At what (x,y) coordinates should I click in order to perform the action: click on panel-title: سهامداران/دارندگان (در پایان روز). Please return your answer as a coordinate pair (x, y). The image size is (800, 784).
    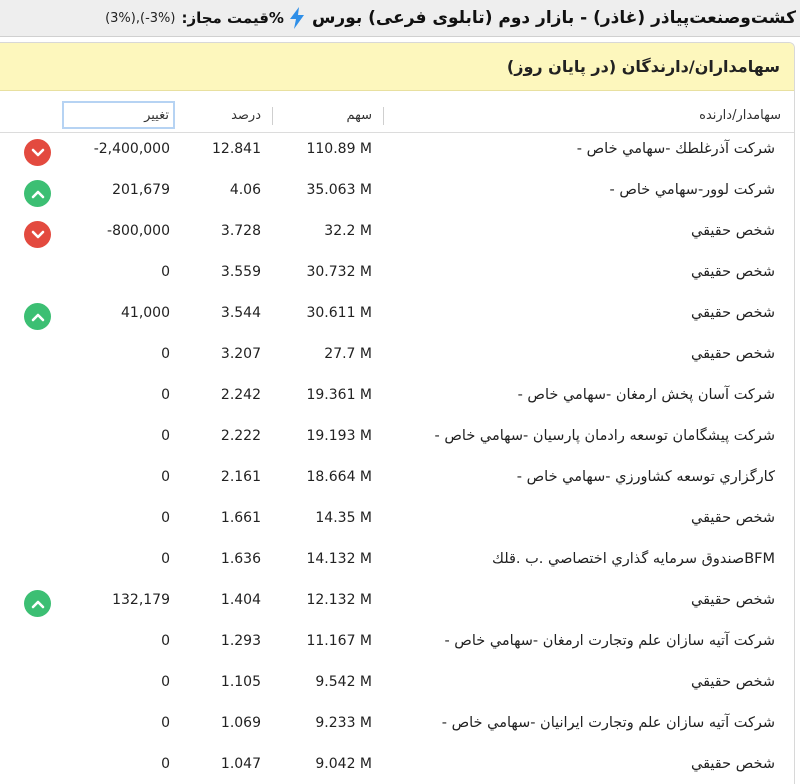
    Looking at the image, I should click on (643, 66).